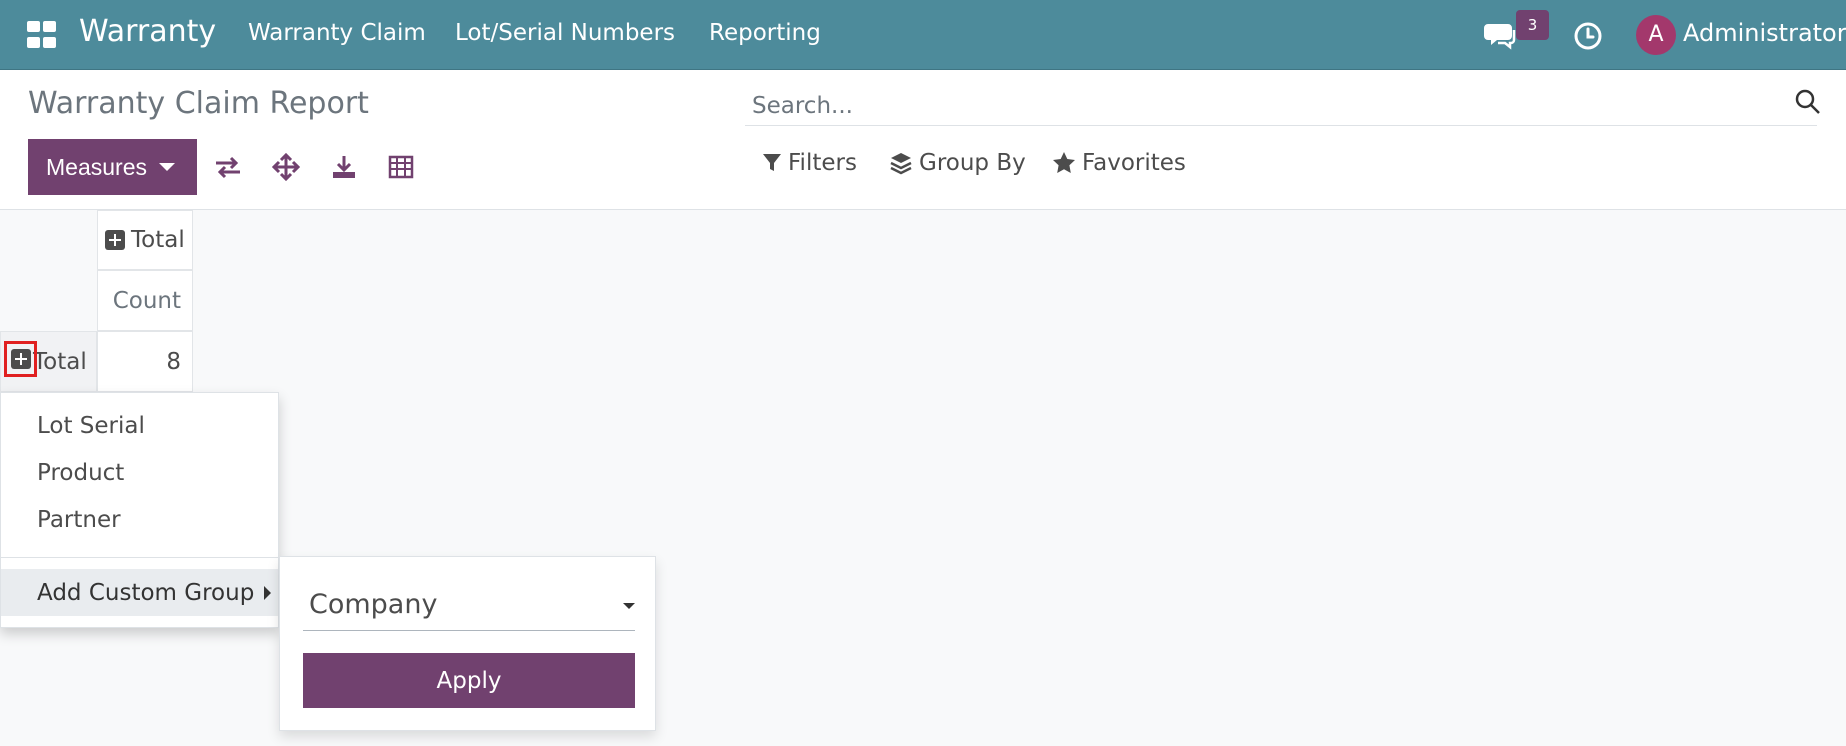 This screenshot has width=1846, height=746. Describe the element at coordinates (146, 592) in the screenshot. I see `add-custom-group-label: Add Custom Group` at that location.